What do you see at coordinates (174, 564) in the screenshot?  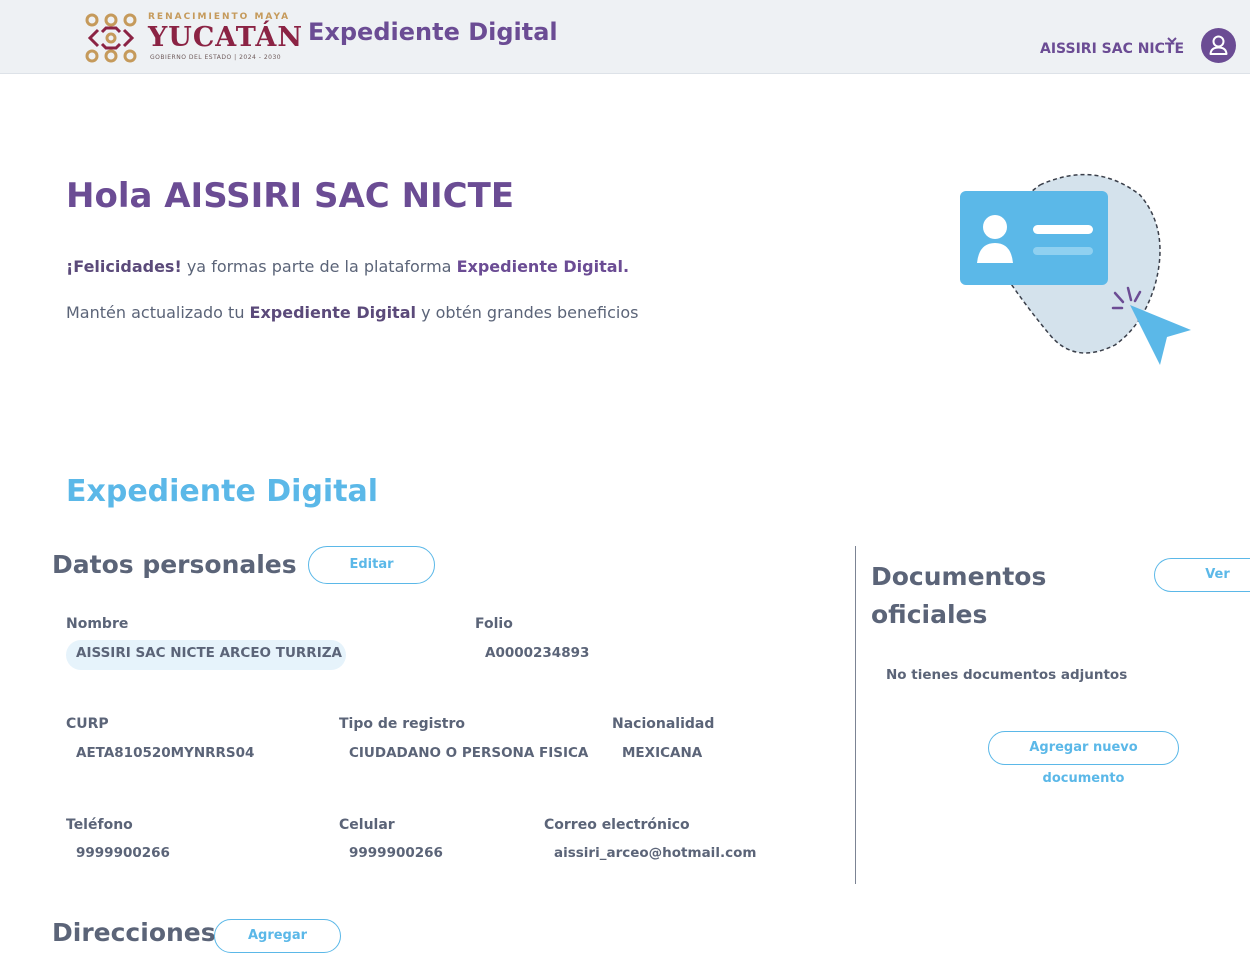 I see `personal-data-title: Datos personales` at bounding box center [174, 564].